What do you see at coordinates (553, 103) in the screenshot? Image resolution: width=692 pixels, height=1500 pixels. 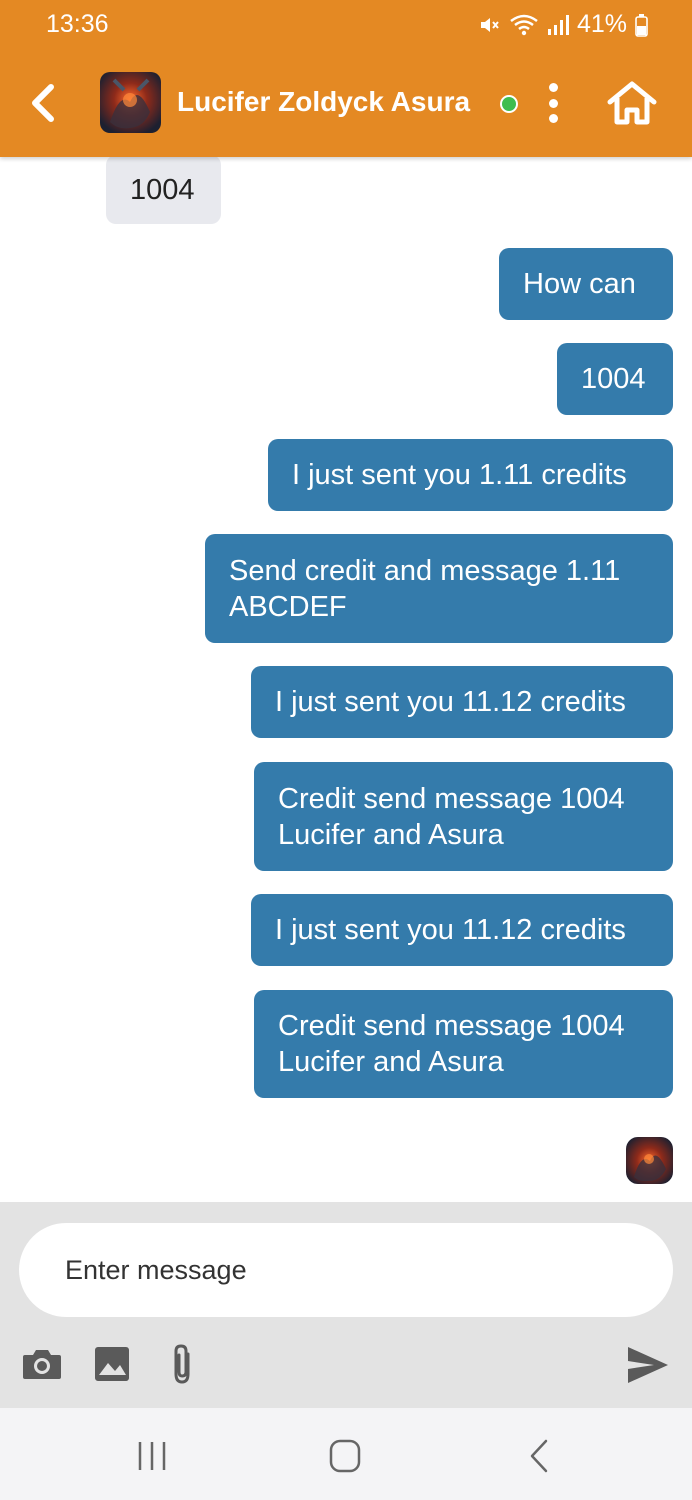 I see `more-options-button` at bounding box center [553, 103].